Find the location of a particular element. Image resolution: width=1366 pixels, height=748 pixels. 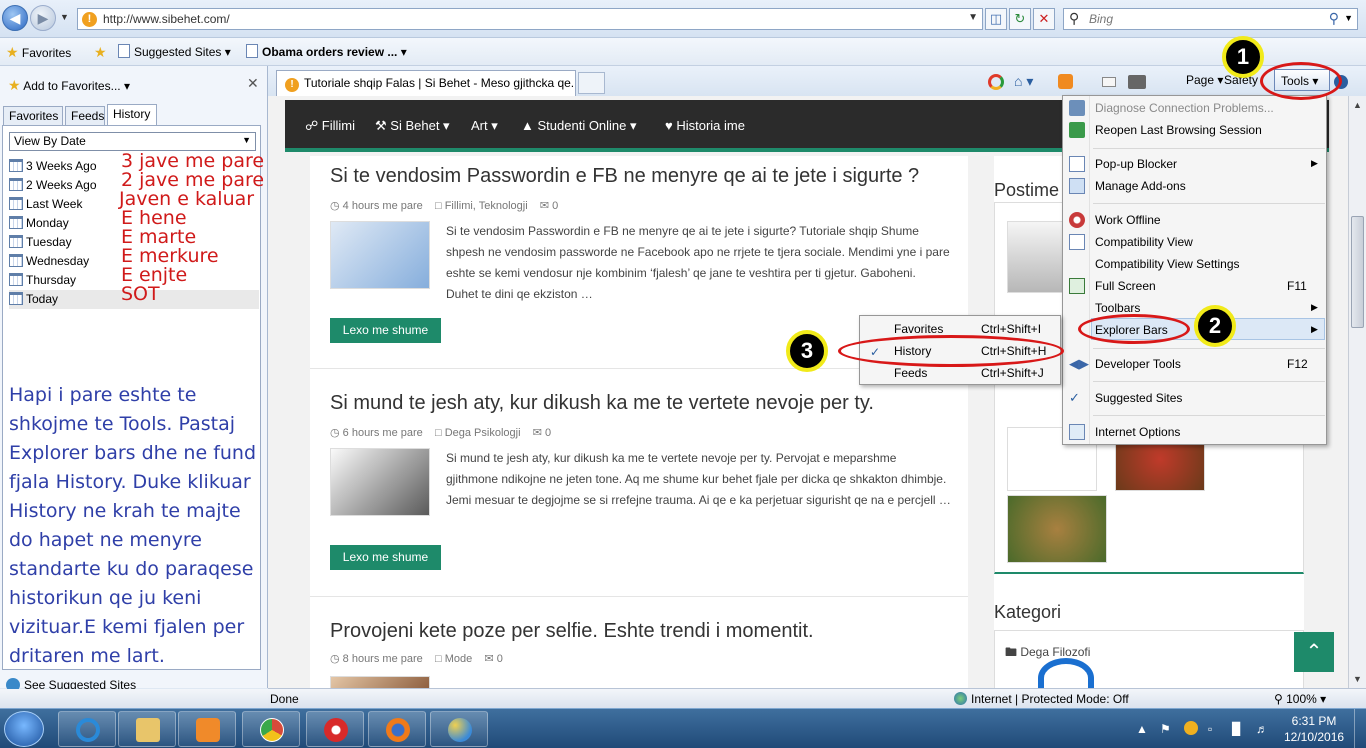

feeds-icon is located at coordinates (1065, 81).